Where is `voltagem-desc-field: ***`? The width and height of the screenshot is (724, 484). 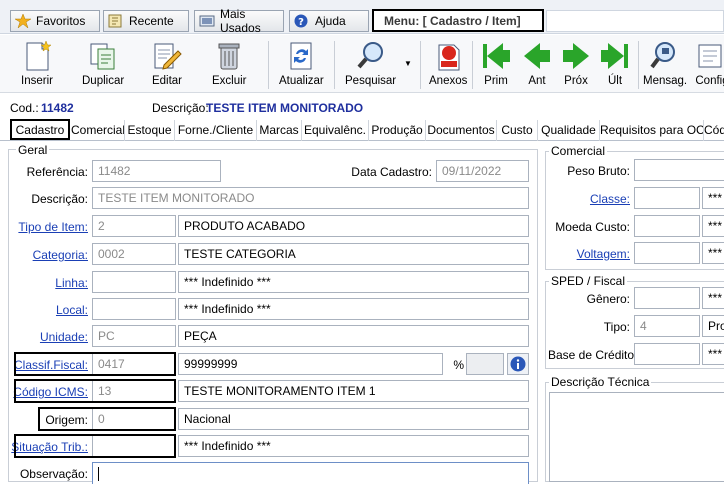
voltagem-desc-field: *** is located at coordinates (713, 253).